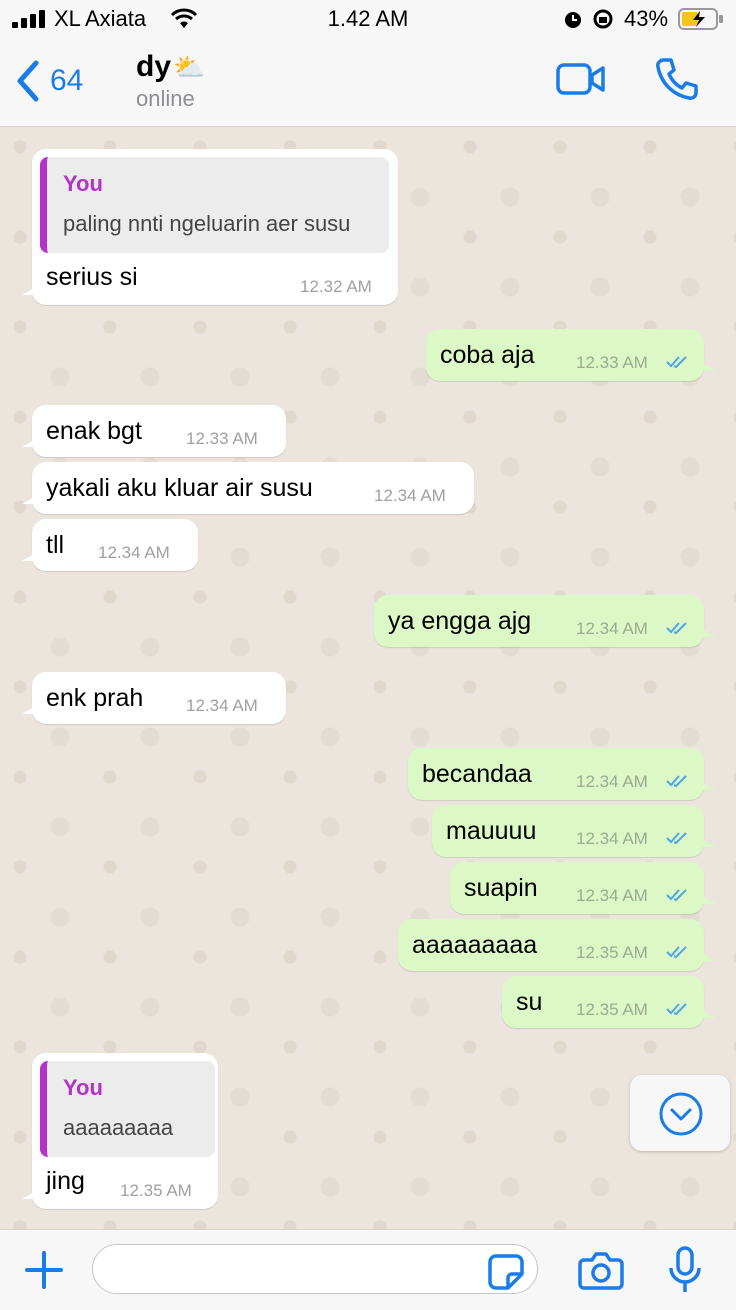 This screenshot has width=736, height=1310. What do you see at coordinates (94, 431) in the screenshot?
I see `message-text: enak bgt` at bounding box center [94, 431].